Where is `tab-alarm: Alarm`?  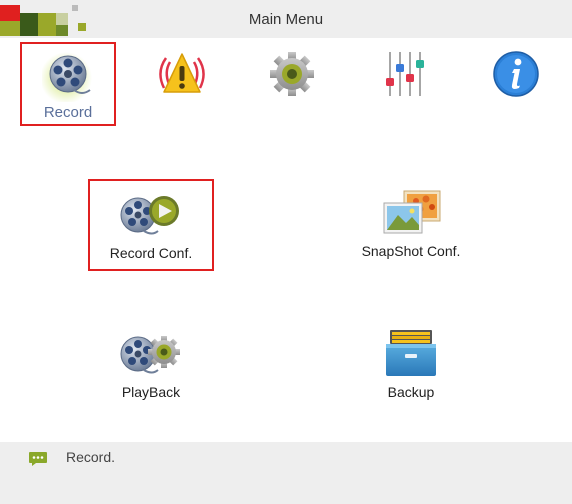
tab-alarm: Alarm is located at coordinates (182, 84).